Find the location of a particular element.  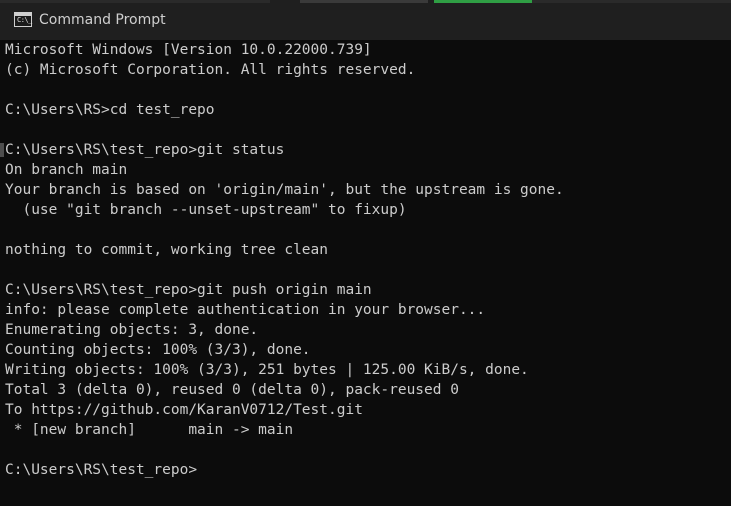

taskbar-strip-right is located at coordinates (631, 1).